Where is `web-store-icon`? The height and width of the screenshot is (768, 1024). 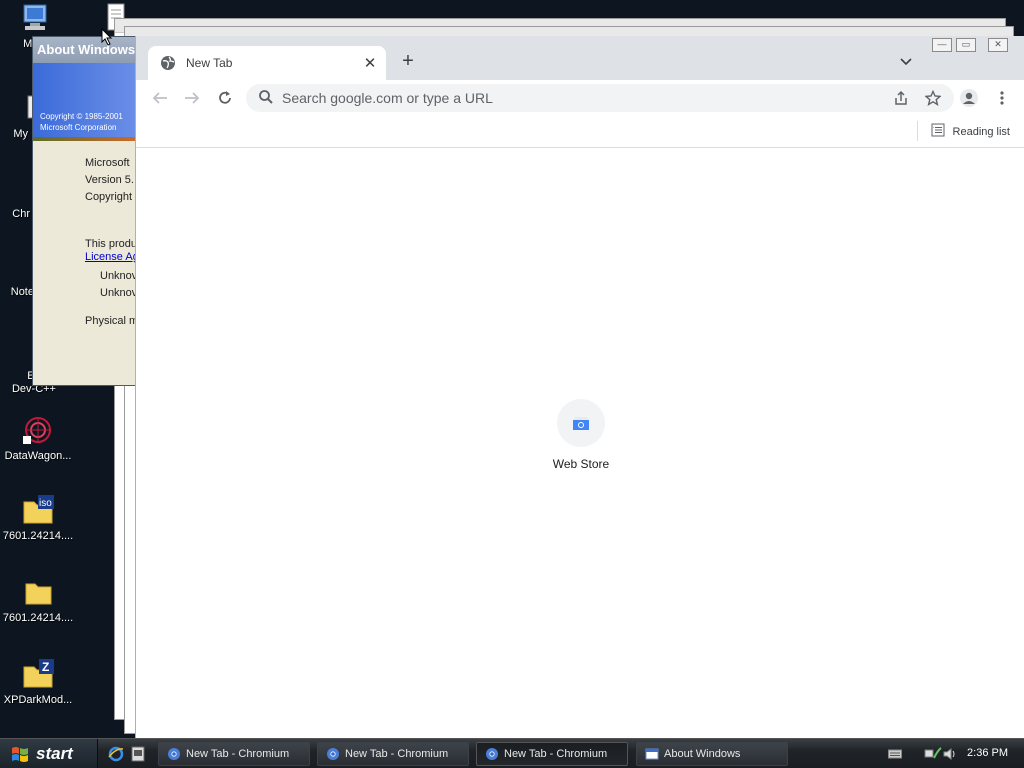 web-store-icon is located at coordinates (581, 423).